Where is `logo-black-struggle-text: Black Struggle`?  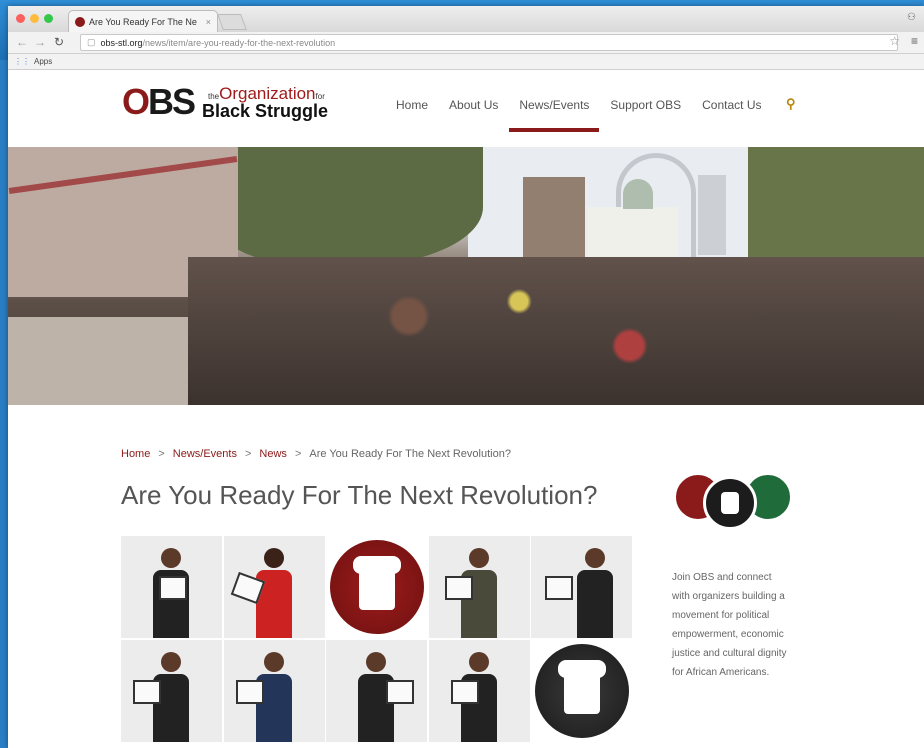
logo-black-struggle-text: Black Struggle is located at coordinates (265, 111).